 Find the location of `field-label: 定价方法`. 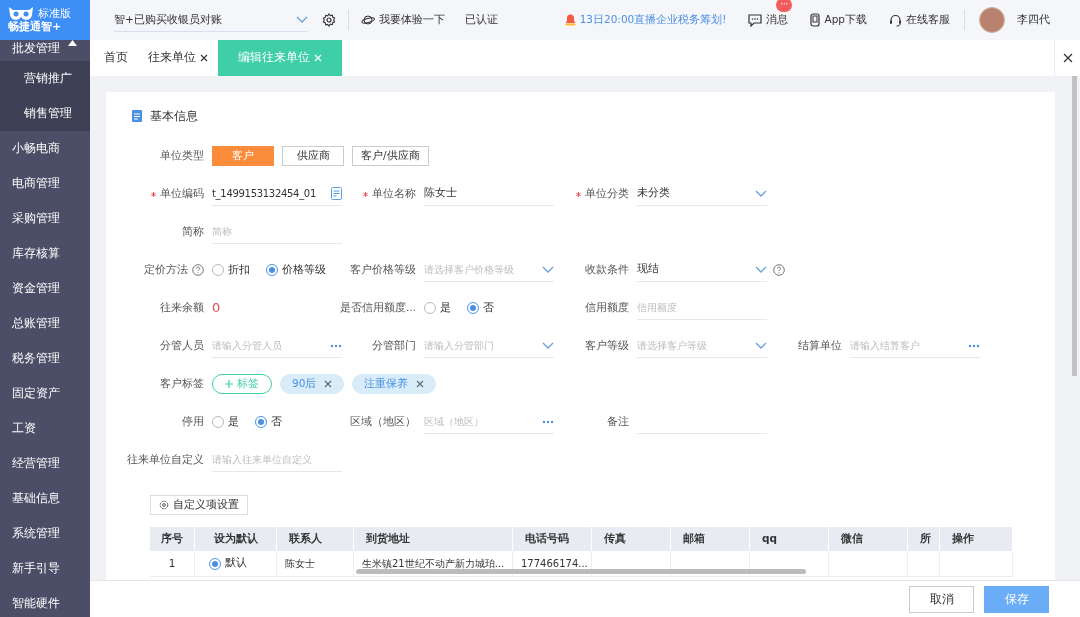

field-label: 定价方法 is located at coordinates (166, 270).